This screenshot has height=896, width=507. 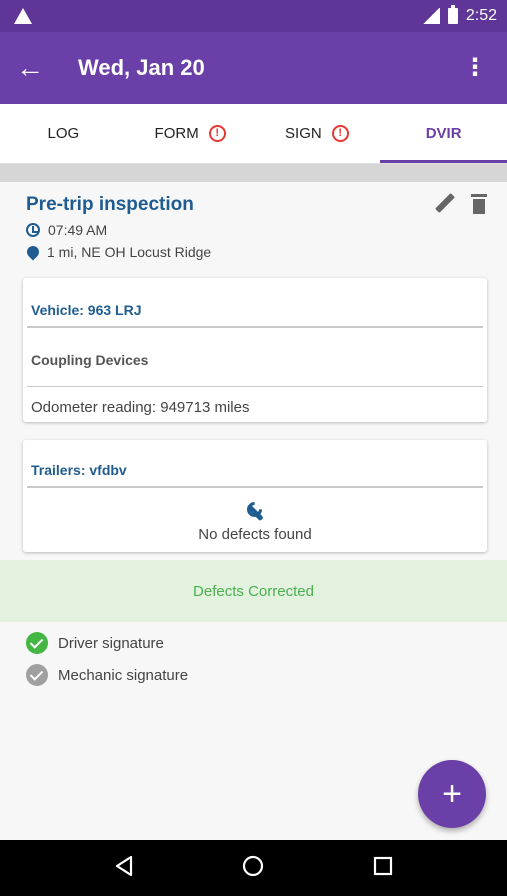 What do you see at coordinates (86, 310) in the screenshot?
I see `vehicle-title: Vehicle: 963 LRJ` at bounding box center [86, 310].